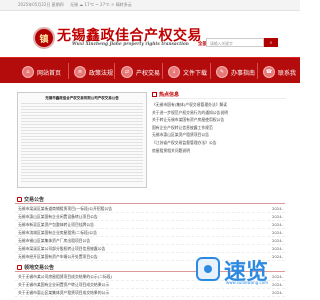 Image resolution: width=320 pixels, height=300 pixels. I want to click on weather-info: 无锡 ☁ 17℃ ~ 27℃ ☼ 晴转多云, so click(101, 4).